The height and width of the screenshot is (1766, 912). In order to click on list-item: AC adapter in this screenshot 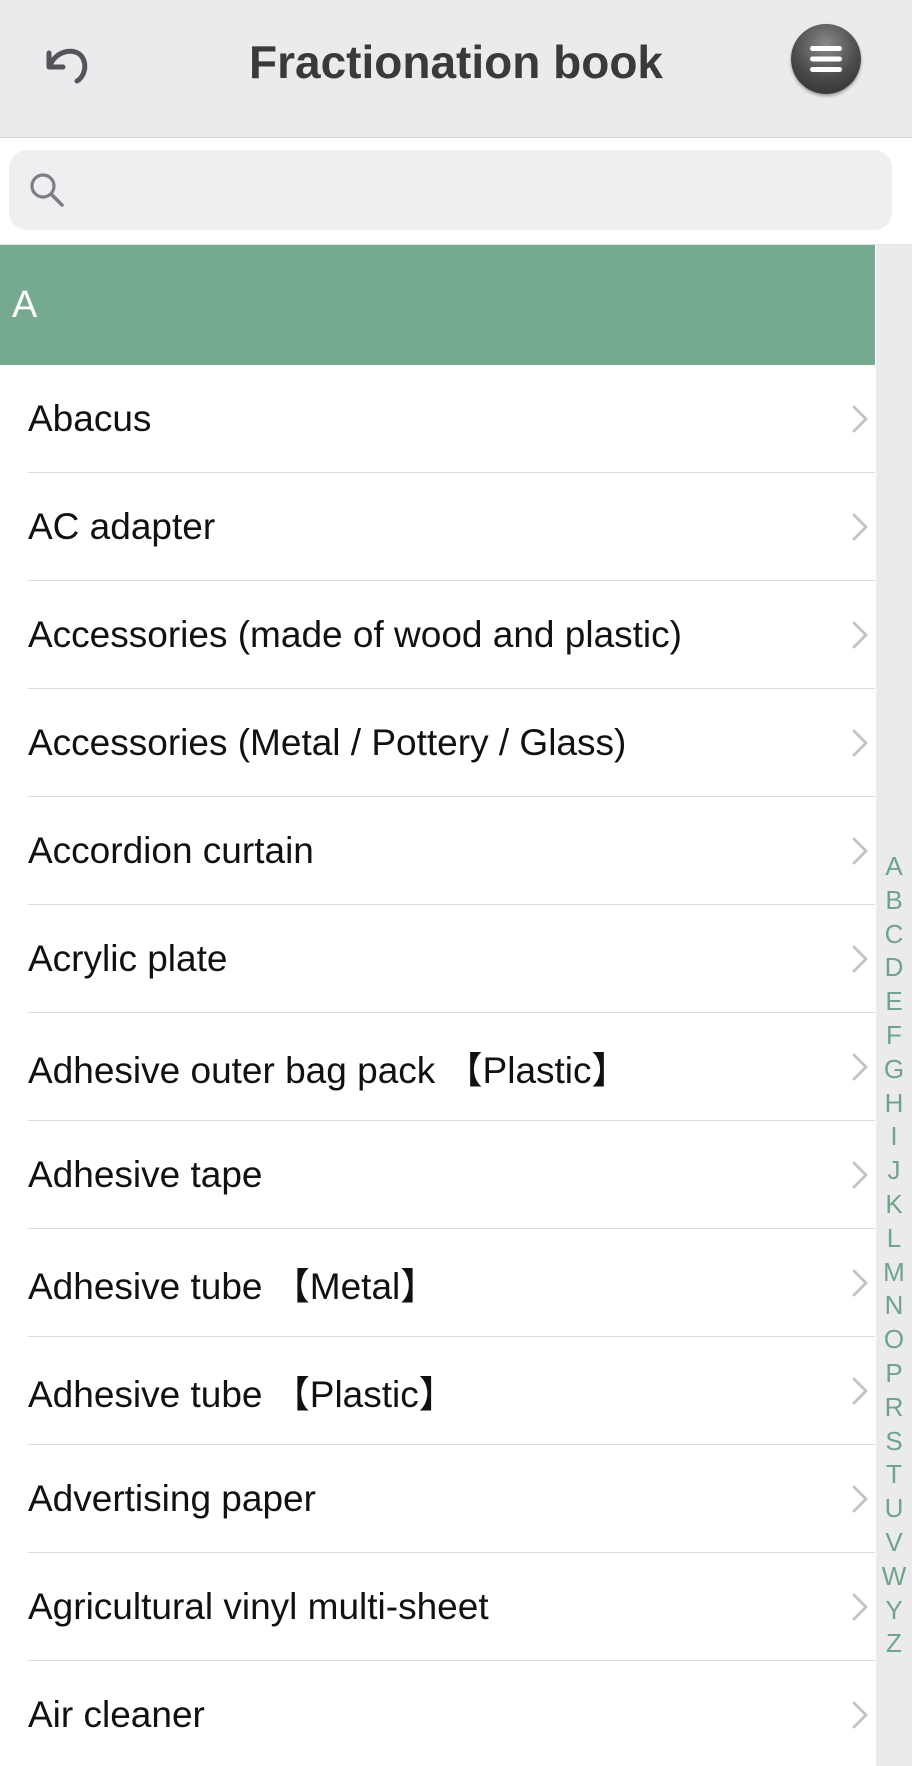, I will do `click(437, 527)`.